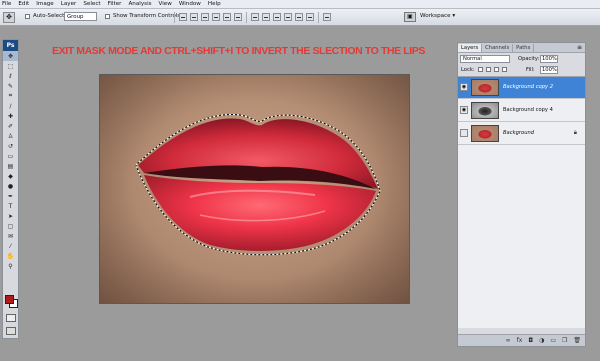  I want to click on align-left-icon, so click(216, 17).